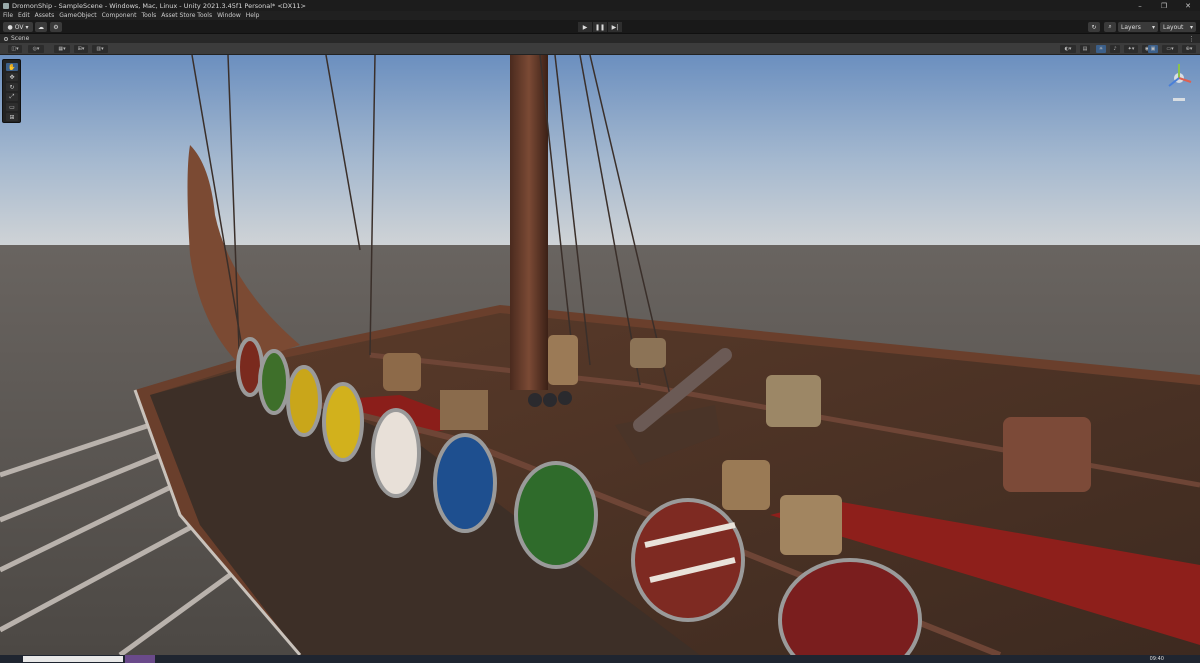 The height and width of the screenshot is (663, 1200). What do you see at coordinates (585, 27) in the screenshot?
I see `play-icon: ▶` at bounding box center [585, 27].